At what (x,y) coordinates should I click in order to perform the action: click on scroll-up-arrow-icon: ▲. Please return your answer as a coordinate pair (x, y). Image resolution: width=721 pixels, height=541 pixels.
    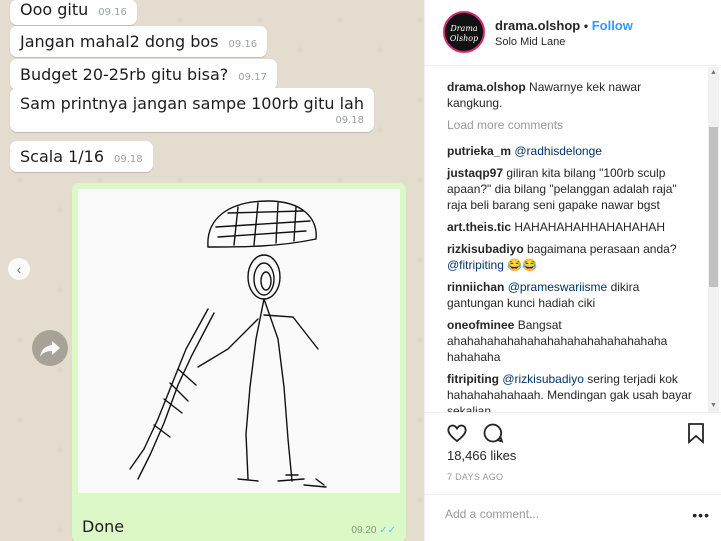
    Looking at the image, I should click on (713, 73).